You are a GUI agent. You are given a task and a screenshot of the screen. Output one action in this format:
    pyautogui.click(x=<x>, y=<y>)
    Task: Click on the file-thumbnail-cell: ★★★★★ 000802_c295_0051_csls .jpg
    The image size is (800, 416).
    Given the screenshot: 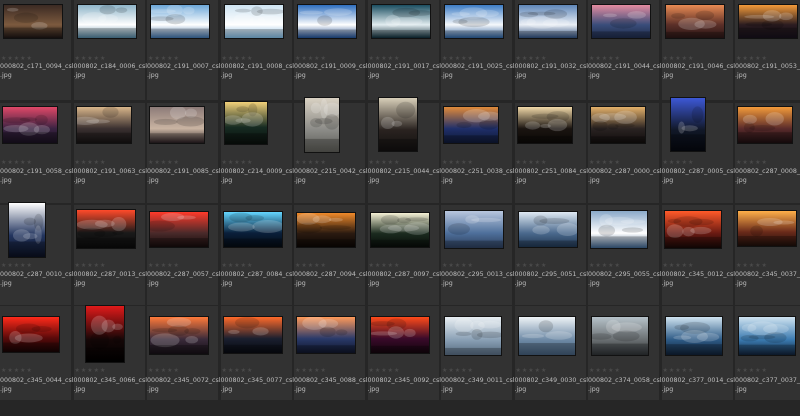 What is the action you would take?
    pyautogui.click(x=551, y=260)
    